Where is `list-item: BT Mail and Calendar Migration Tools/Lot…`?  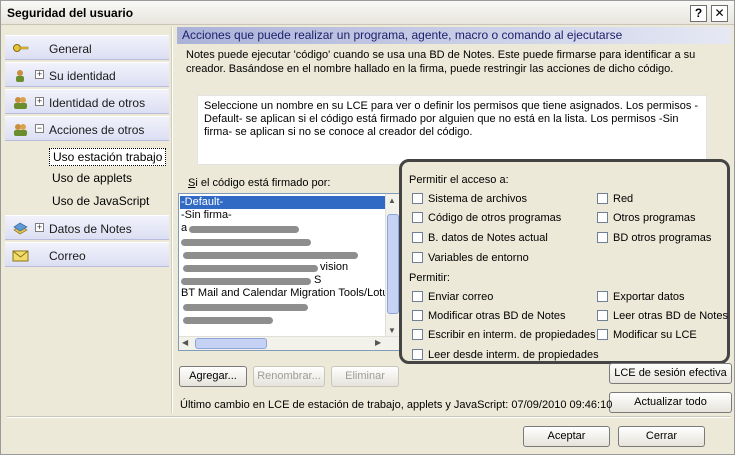
list-item: BT Mail and Calendar Migration Tools/Lot… is located at coordinates (284, 293).